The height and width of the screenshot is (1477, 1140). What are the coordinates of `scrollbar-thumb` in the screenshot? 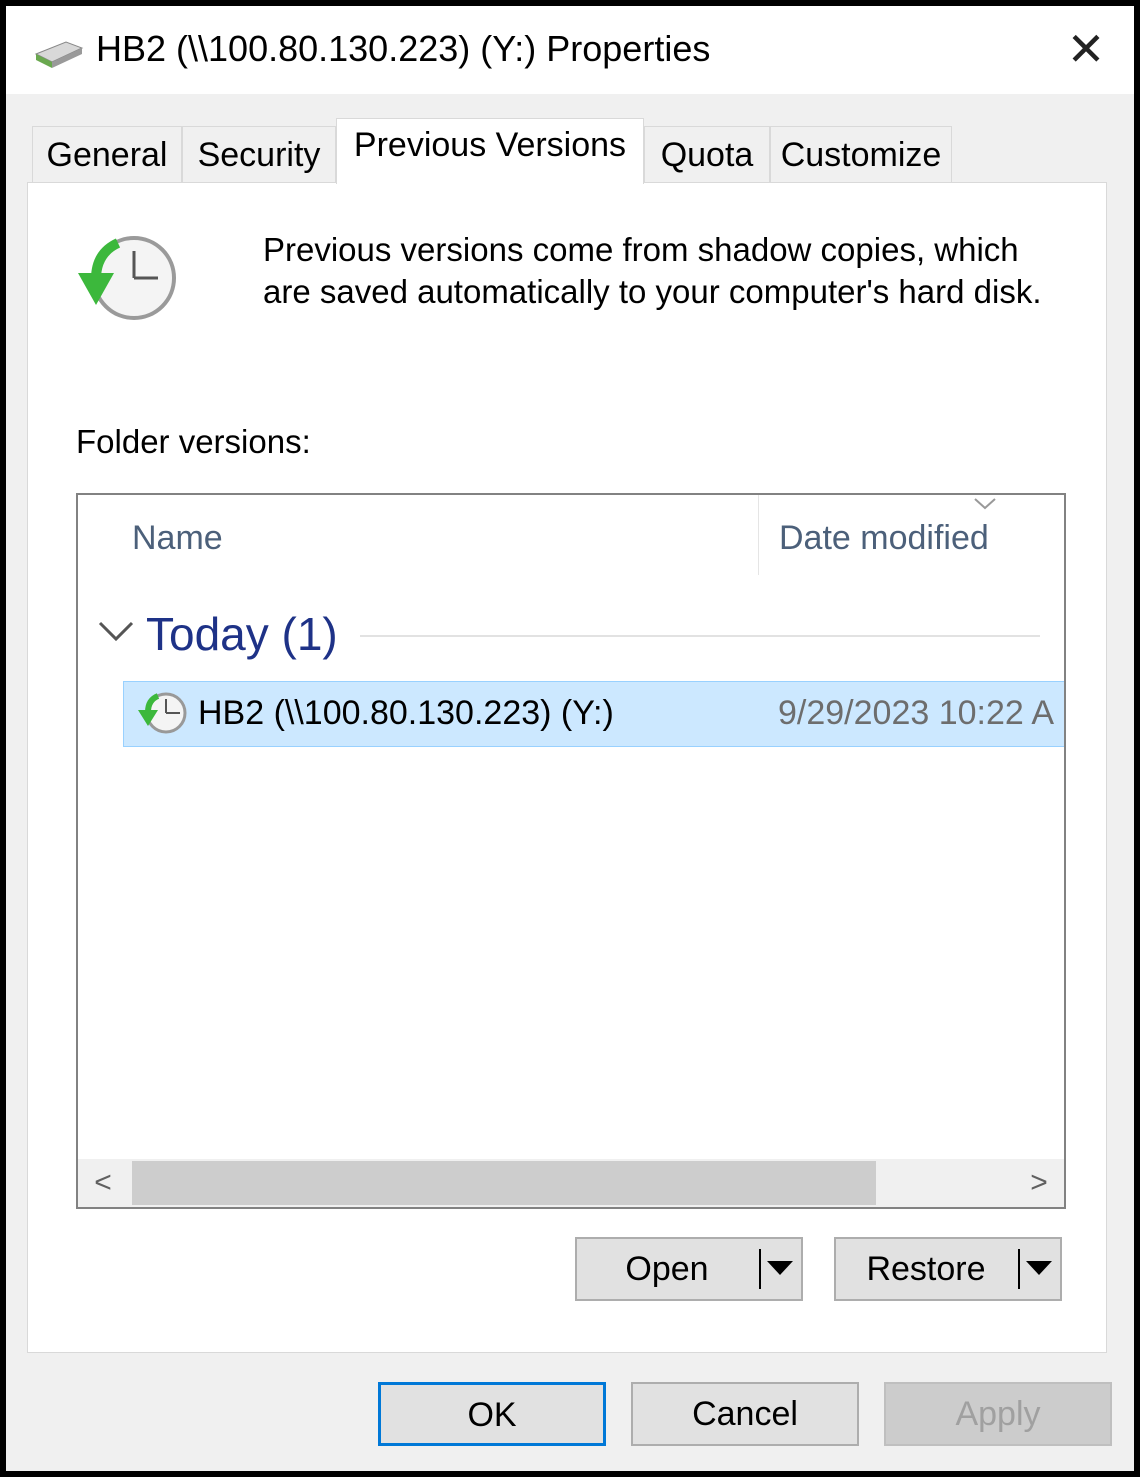 It's located at (504, 1183).